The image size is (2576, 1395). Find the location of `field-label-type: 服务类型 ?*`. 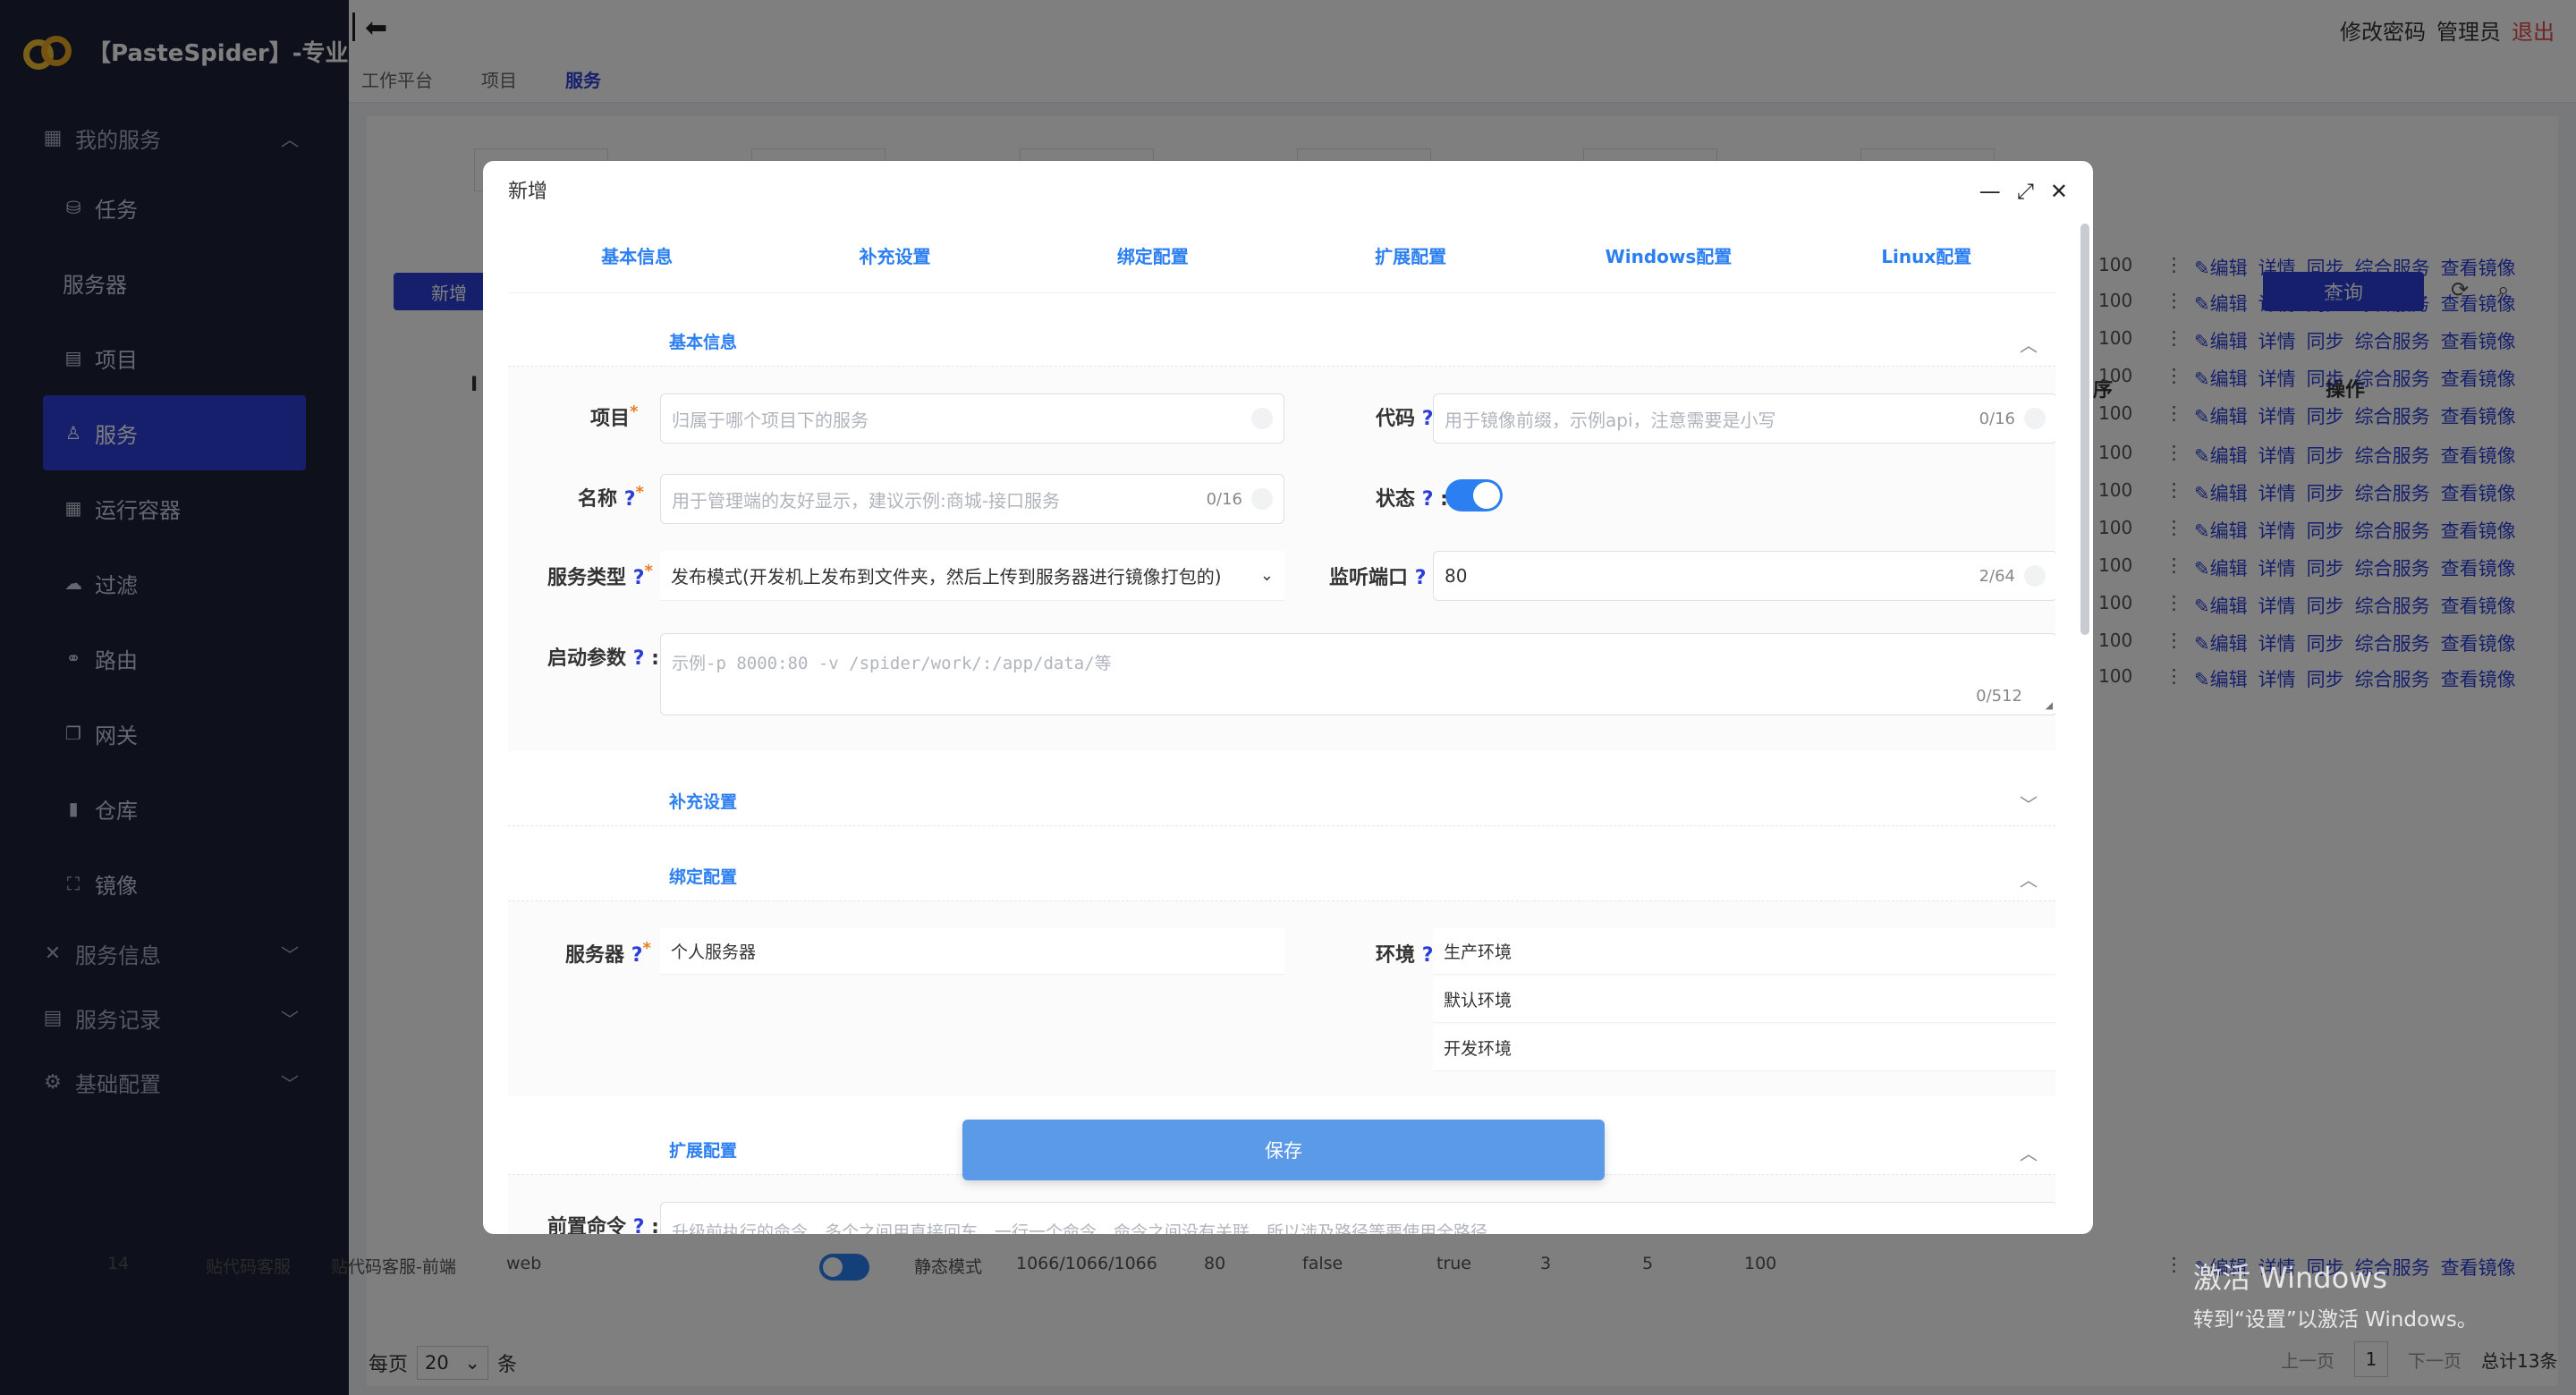

field-label-type: 服务类型 ?* is located at coordinates (600, 575).